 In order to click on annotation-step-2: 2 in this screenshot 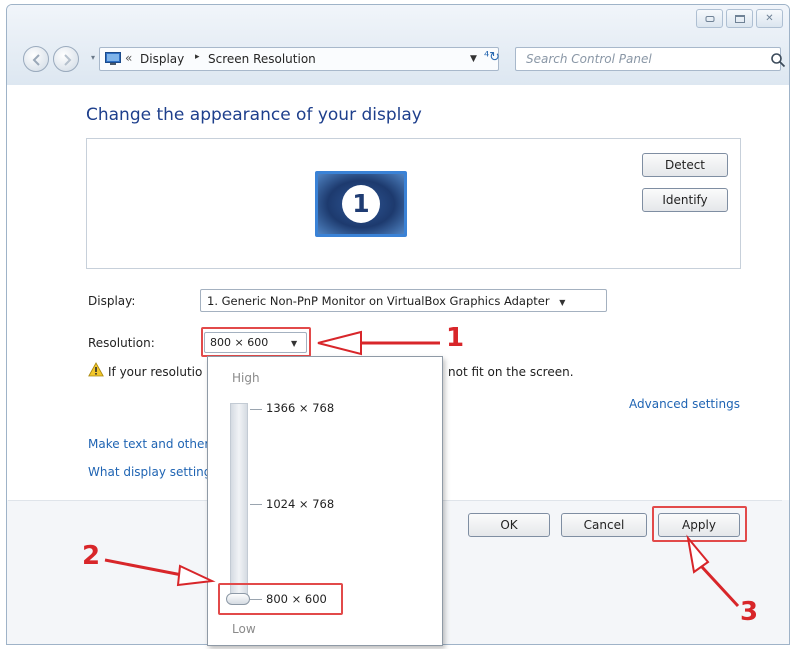, I will do `click(91, 556)`.